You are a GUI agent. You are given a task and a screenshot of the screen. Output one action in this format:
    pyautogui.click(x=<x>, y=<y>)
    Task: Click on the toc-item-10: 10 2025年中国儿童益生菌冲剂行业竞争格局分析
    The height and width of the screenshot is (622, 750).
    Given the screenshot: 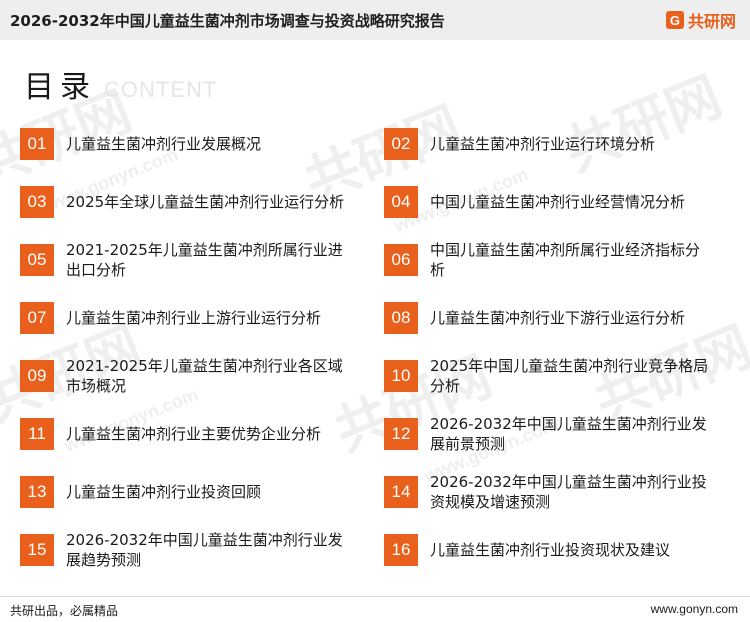 What is the action you would take?
    pyautogui.click(x=549, y=376)
    